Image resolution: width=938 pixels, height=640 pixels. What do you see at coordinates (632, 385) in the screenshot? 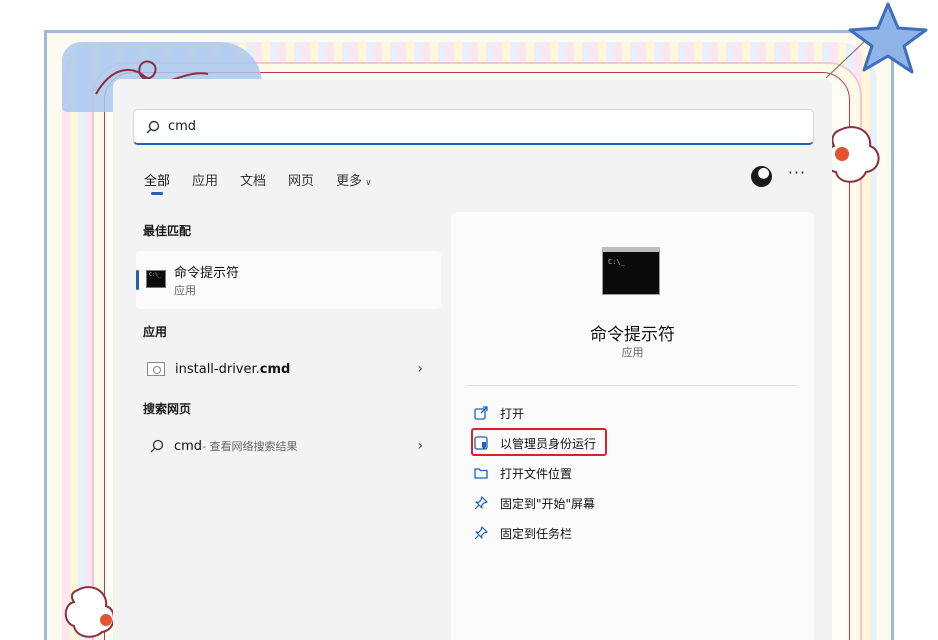
I see `divider` at bounding box center [632, 385].